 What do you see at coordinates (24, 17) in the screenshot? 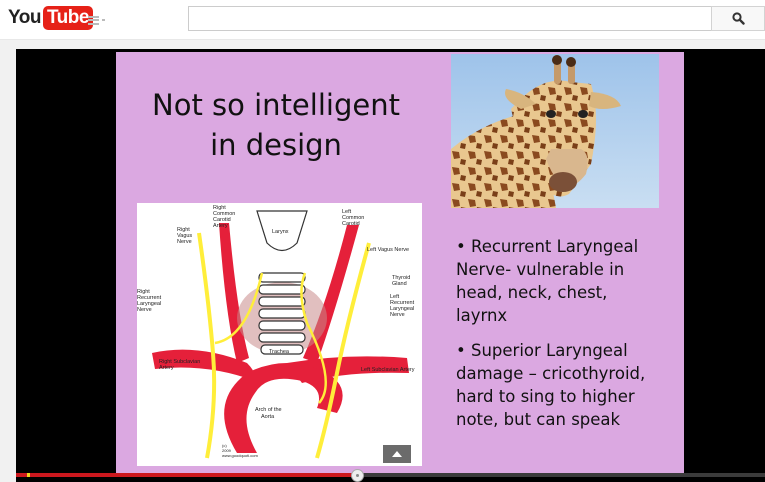
I see `logo-you-text: You` at bounding box center [24, 17].